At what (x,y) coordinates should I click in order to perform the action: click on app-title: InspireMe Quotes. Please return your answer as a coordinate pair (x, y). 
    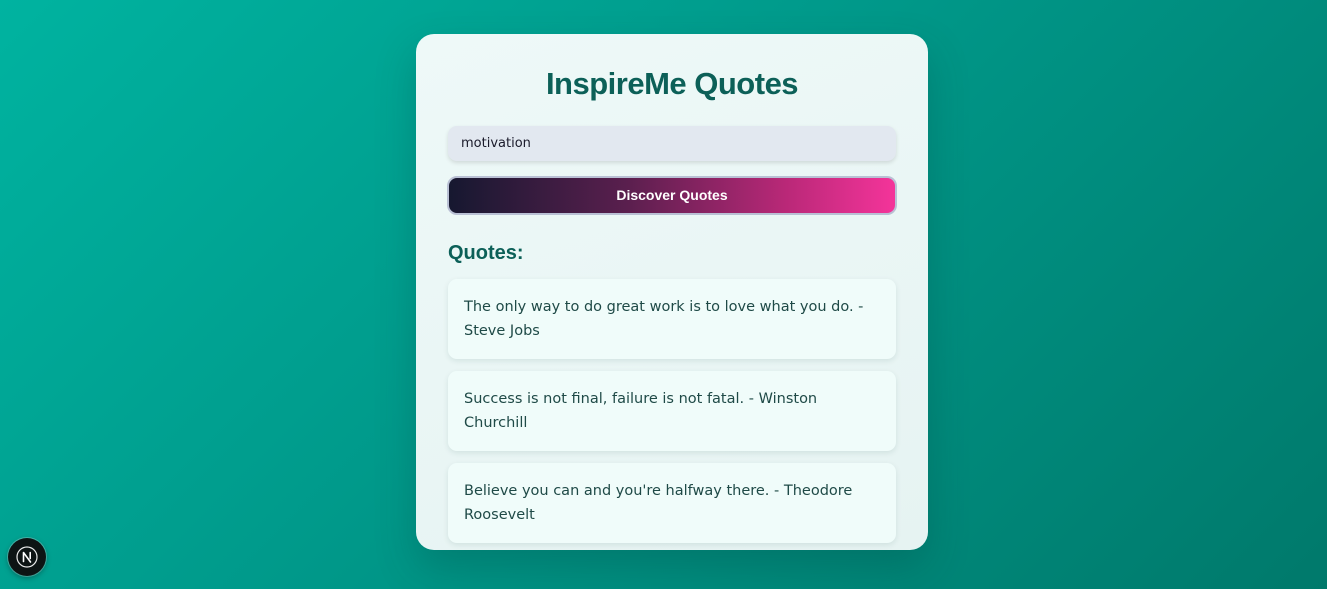
    Looking at the image, I should click on (672, 83).